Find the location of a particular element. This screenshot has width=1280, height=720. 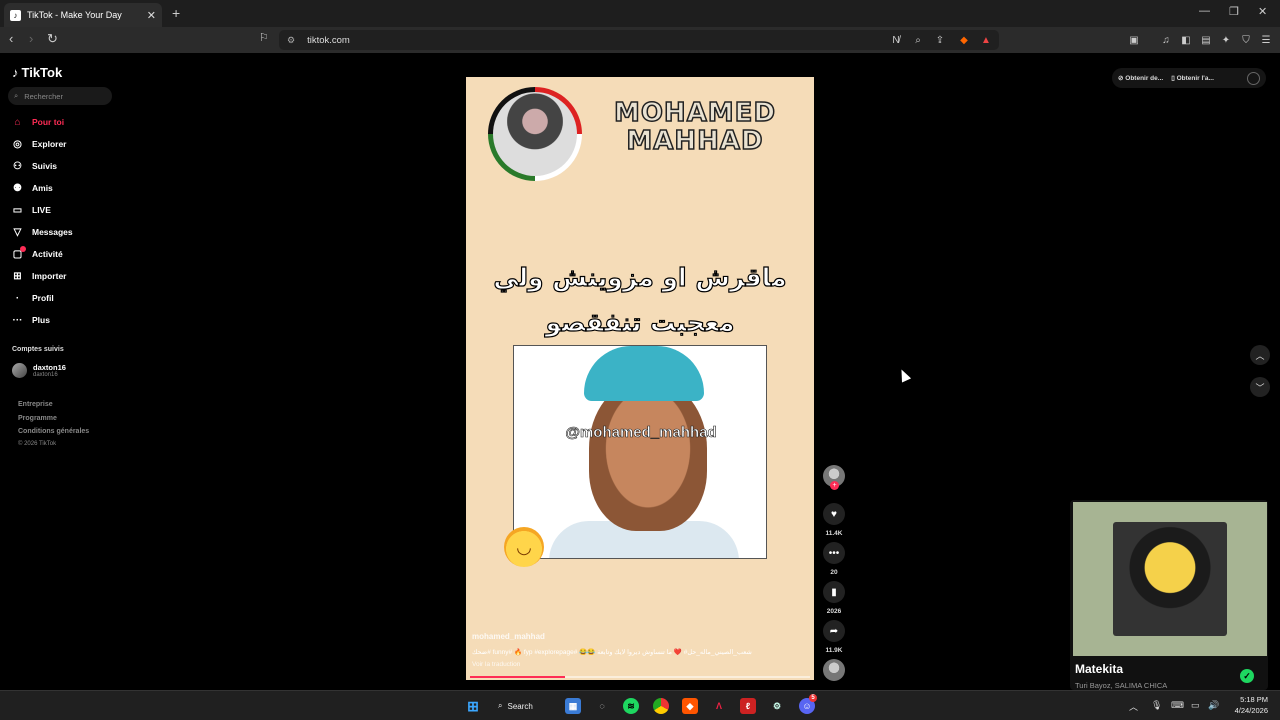

comment-action: ••• 20 is located at coordinates (834, 559).